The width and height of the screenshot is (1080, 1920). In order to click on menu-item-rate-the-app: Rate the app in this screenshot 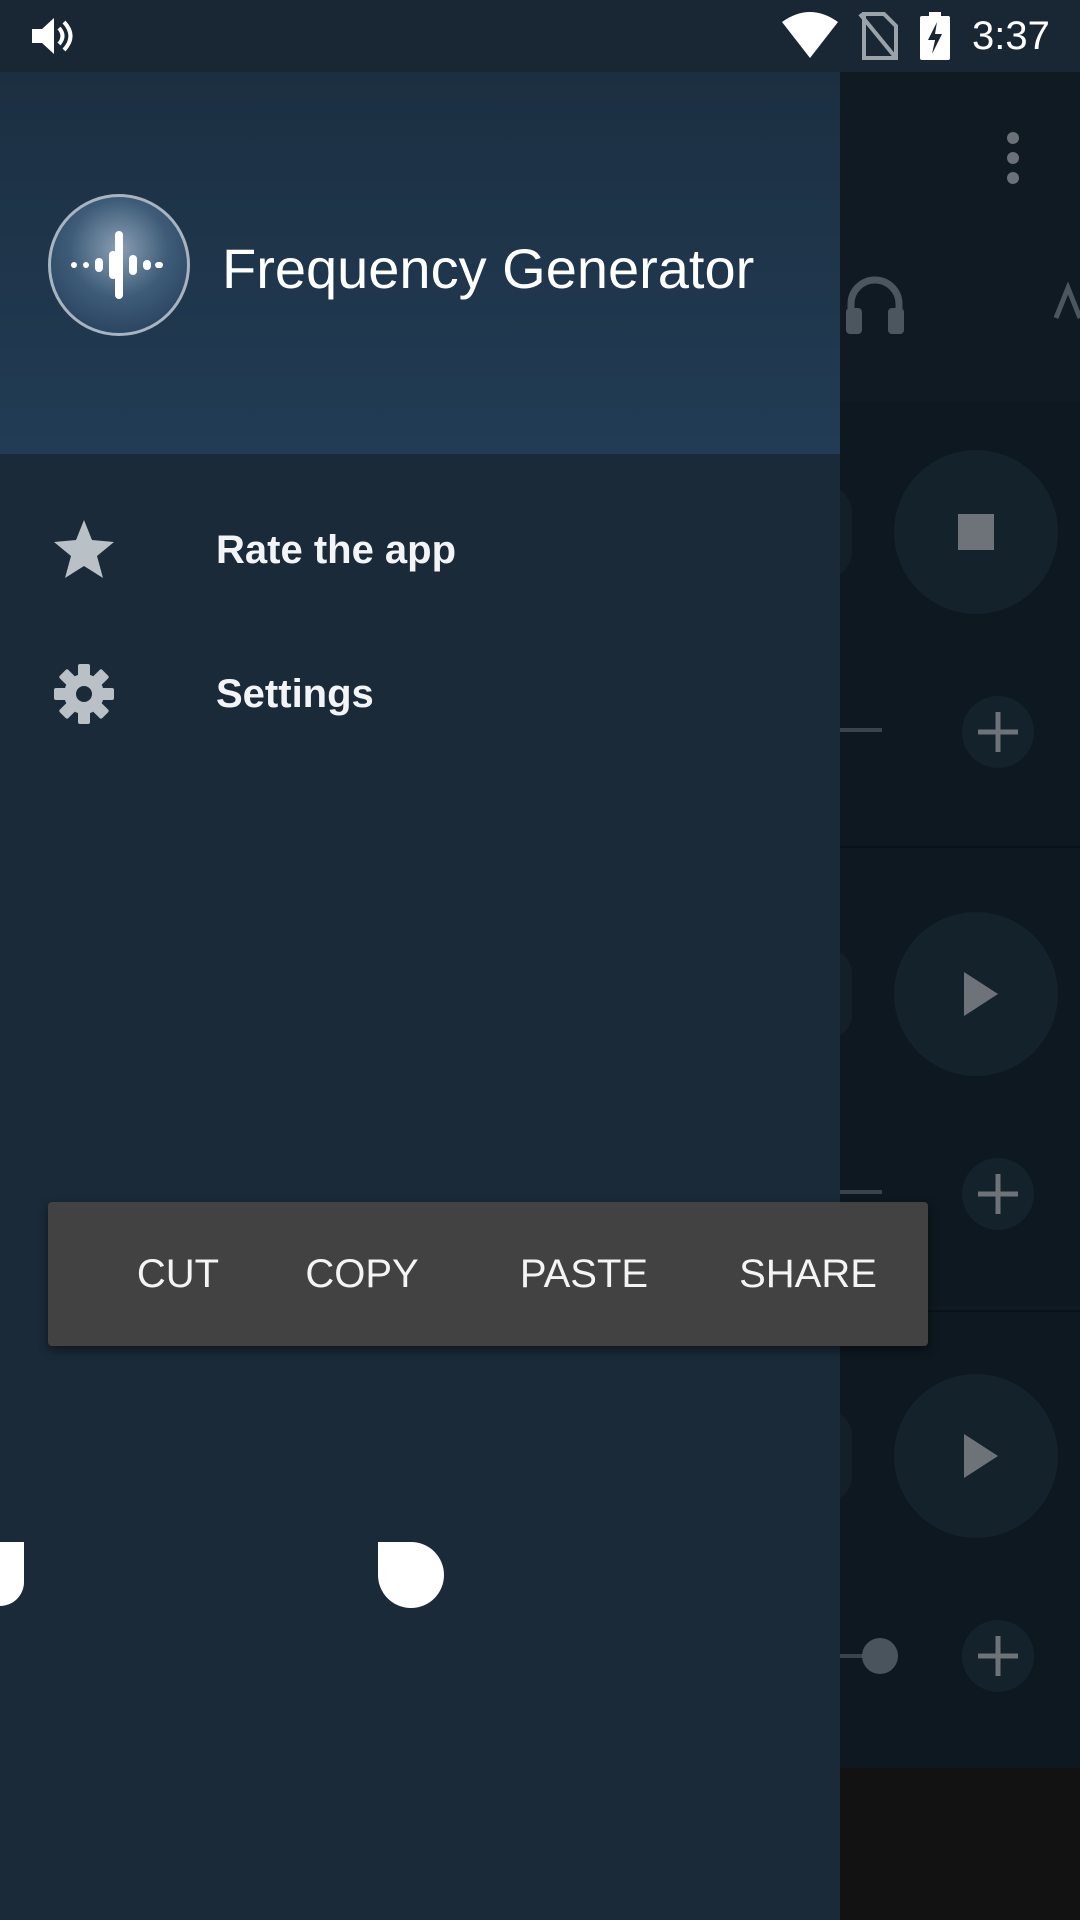, I will do `click(420, 550)`.